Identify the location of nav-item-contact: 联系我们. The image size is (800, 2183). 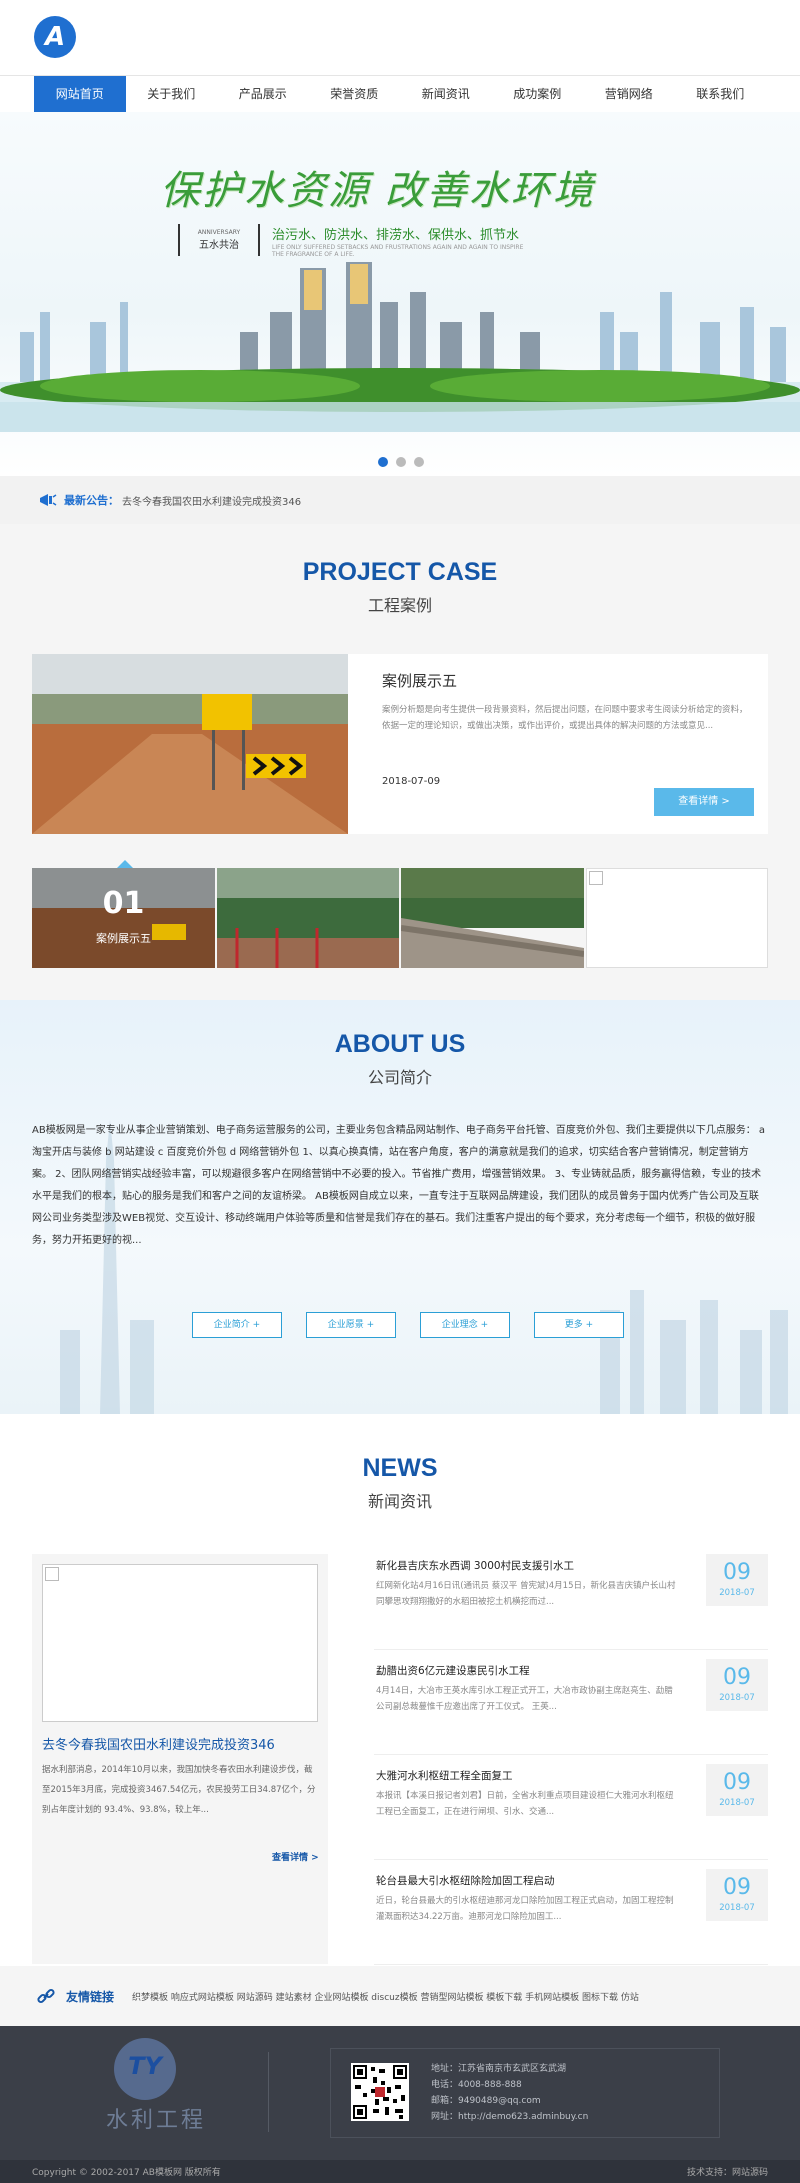
(721, 94).